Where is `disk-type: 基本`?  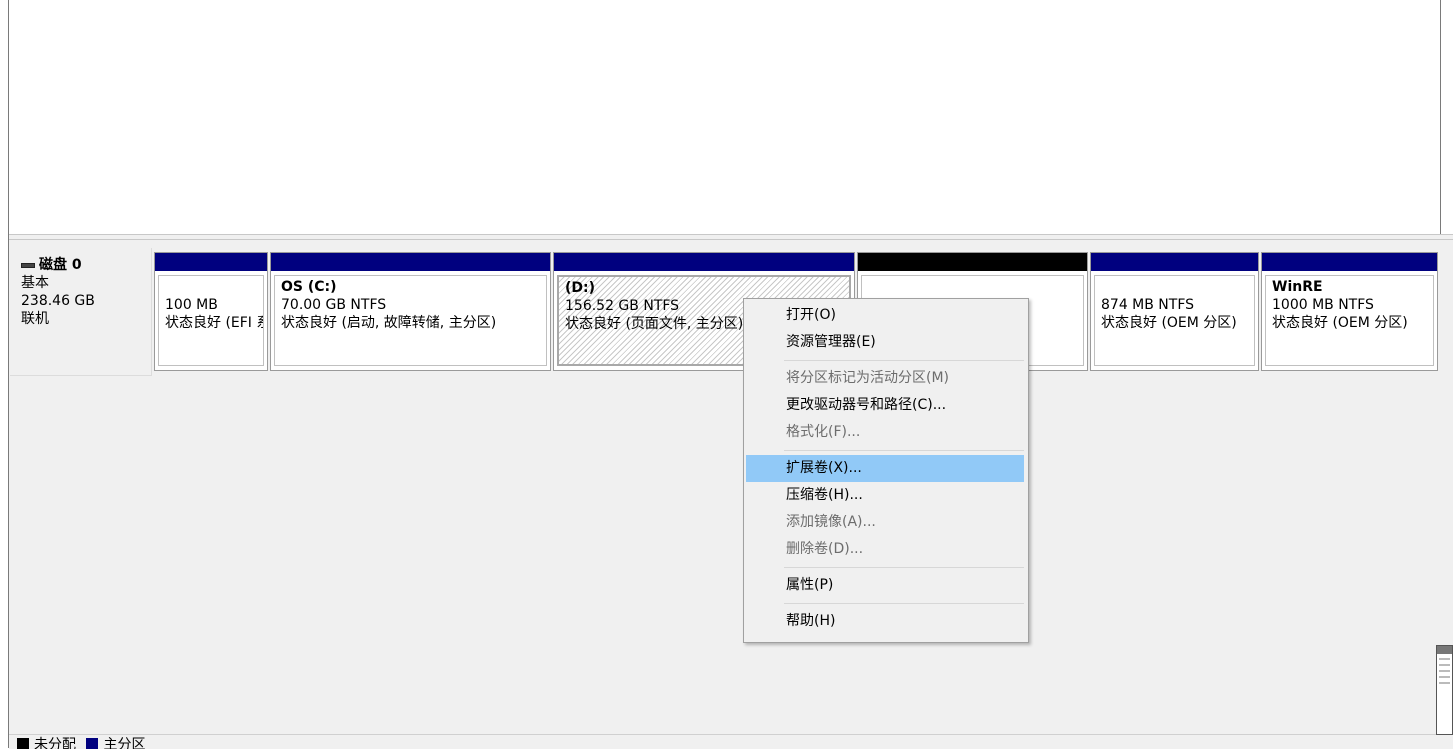 disk-type: 基本 is located at coordinates (35, 283).